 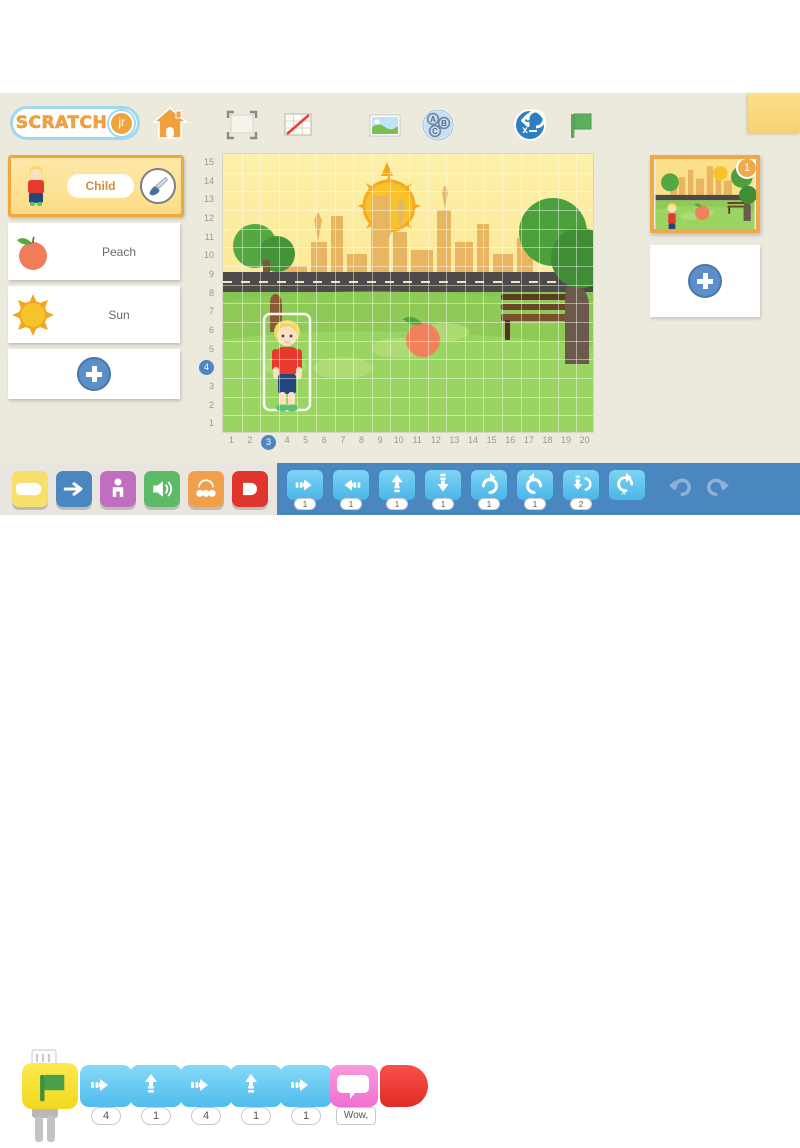 I want to click on plus-icon, so click(x=94, y=374).